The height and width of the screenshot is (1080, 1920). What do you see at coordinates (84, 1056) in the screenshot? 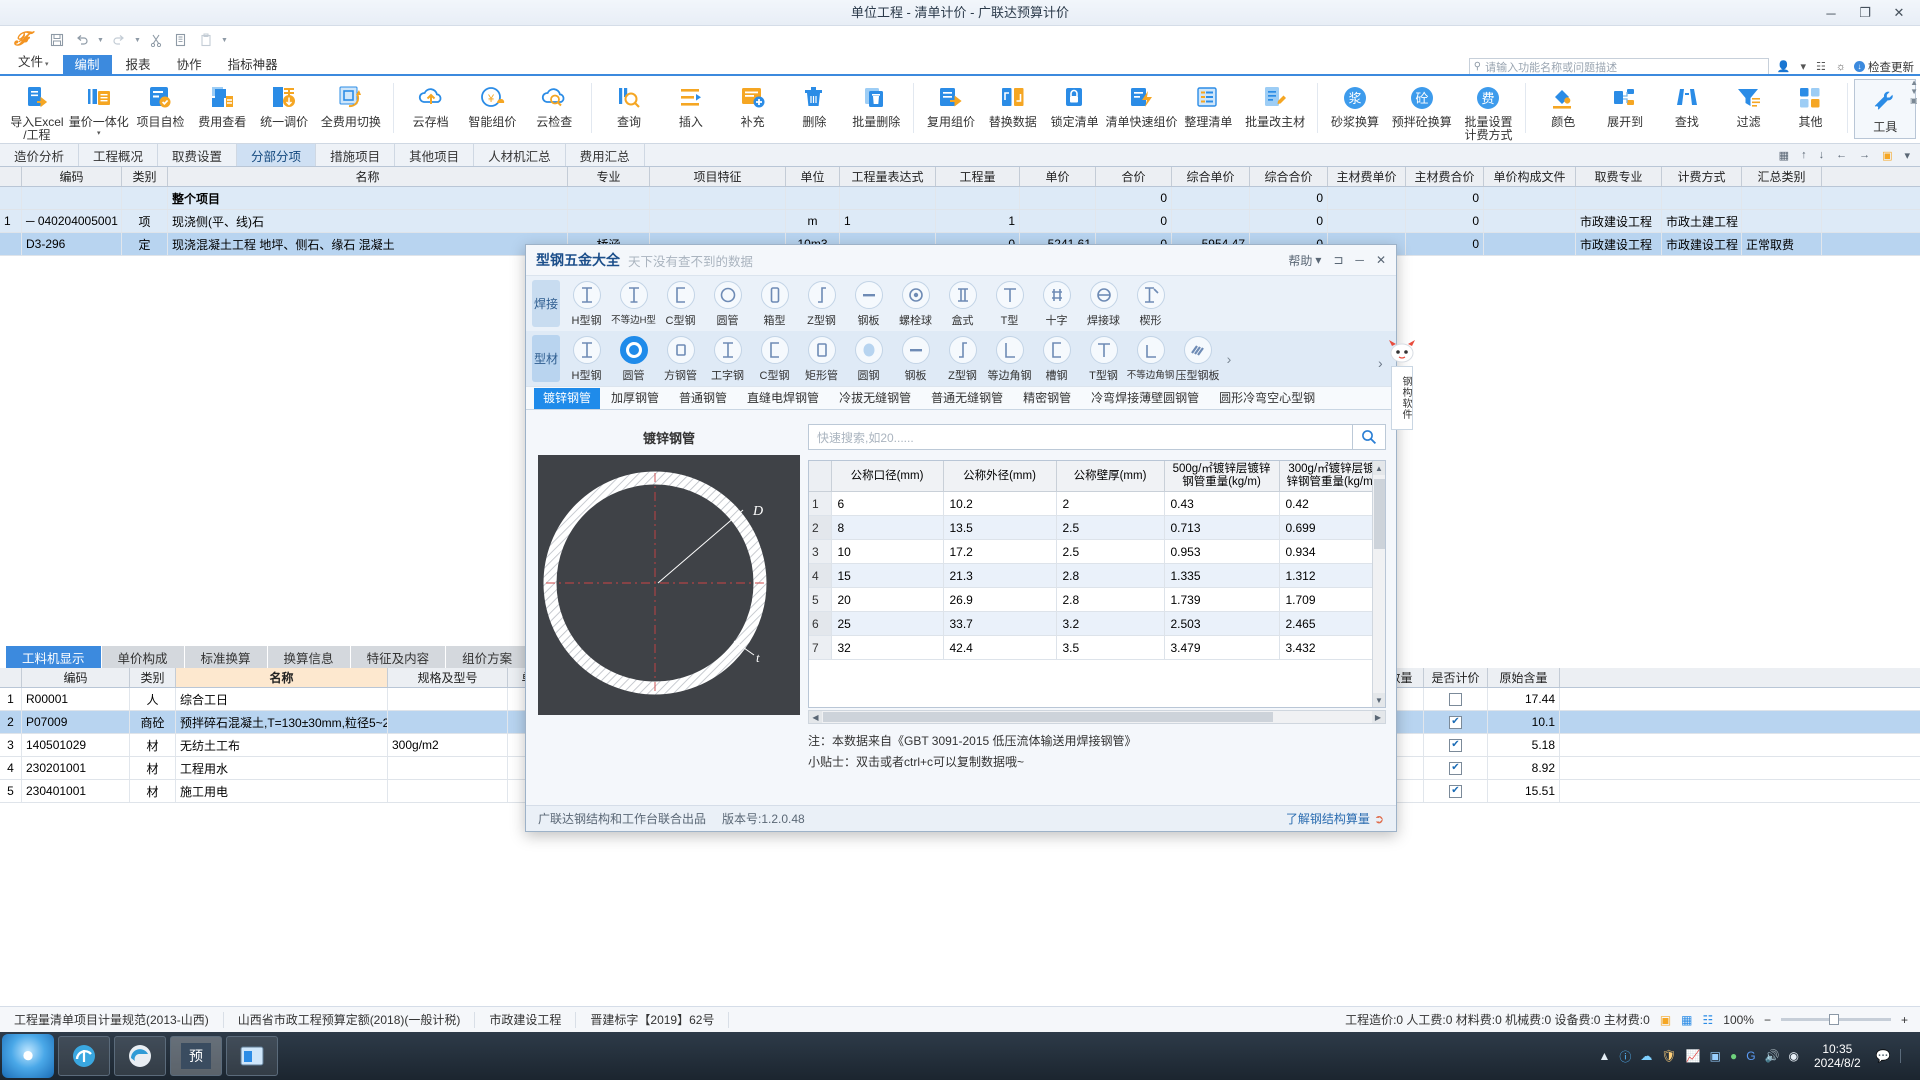
I see `taskbar-browser-button` at bounding box center [84, 1056].